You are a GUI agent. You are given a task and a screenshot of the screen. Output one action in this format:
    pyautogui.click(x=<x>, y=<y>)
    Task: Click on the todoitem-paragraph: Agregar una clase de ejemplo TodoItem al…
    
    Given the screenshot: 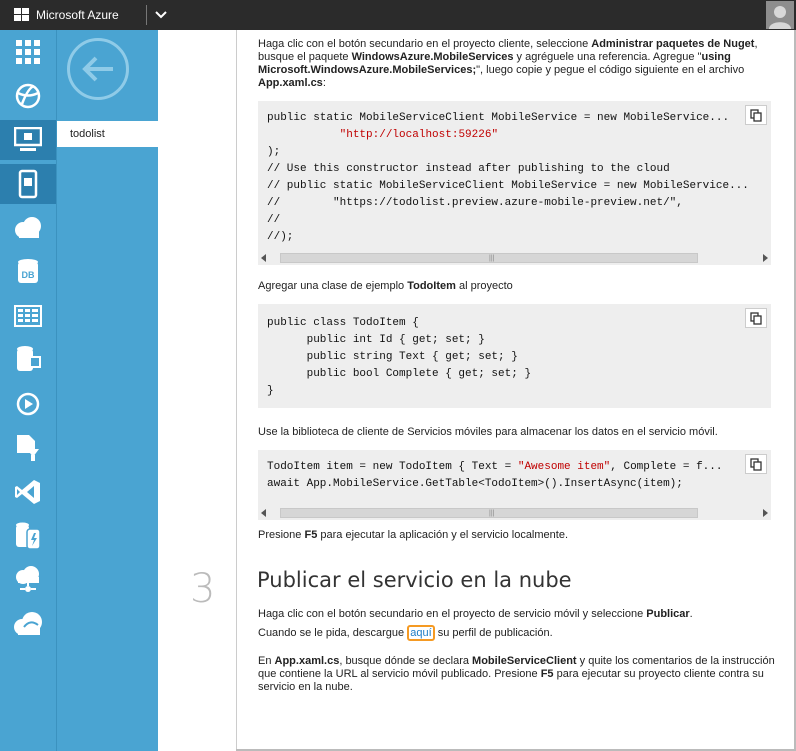 What is the action you would take?
    pyautogui.click(x=385, y=286)
    